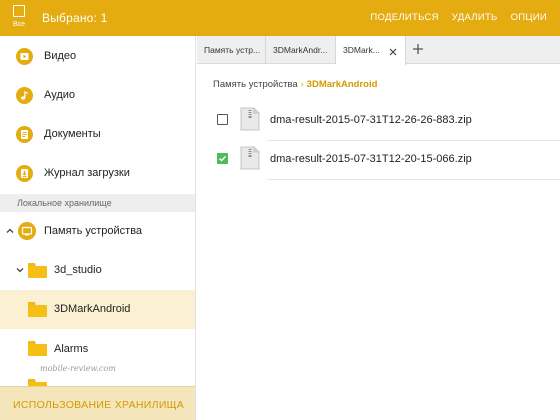 The height and width of the screenshot is (420, 560). I want to click on sidebar-item-label: Видео, so click(60, 56).